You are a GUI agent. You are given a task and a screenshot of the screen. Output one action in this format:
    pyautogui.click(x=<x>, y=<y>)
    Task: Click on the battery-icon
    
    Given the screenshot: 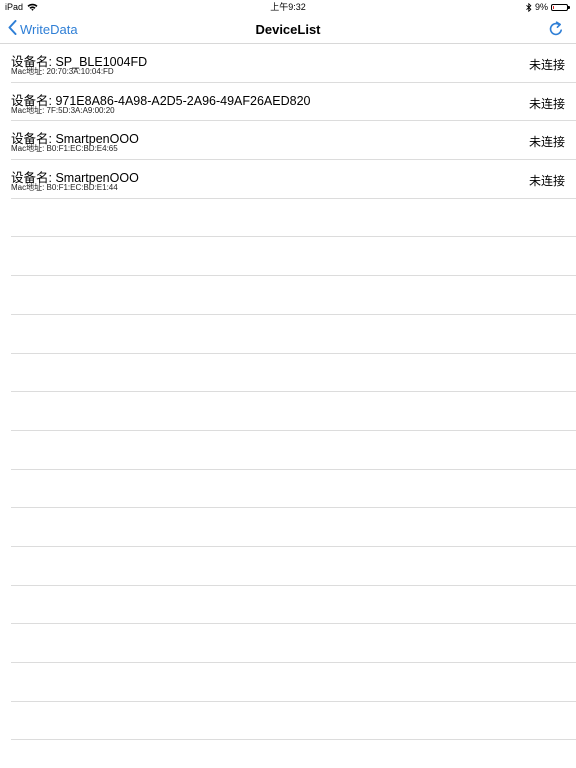 What is the action you would take?
    pyautogui.click(x=560, y=7)
    